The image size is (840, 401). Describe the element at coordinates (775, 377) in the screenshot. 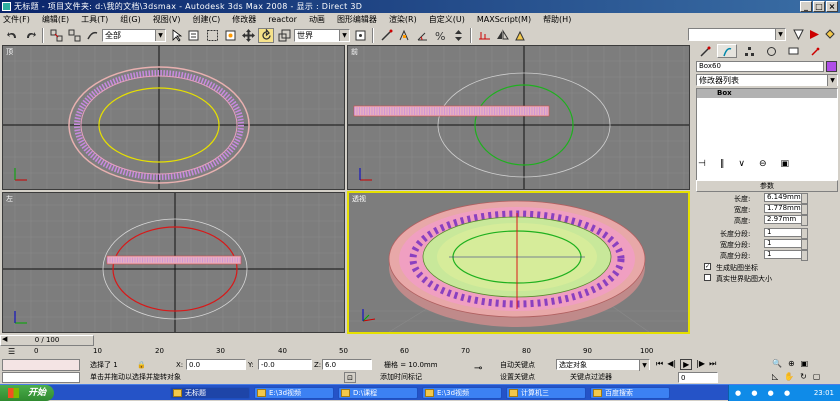

I see `fov-icon: ◺` at that location.